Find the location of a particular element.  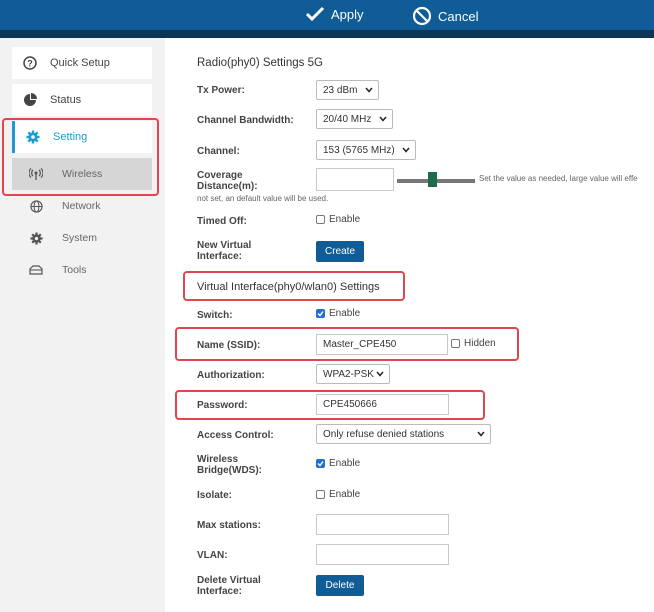

sidebar-item-label: Network is located at coordinates (81, 206).